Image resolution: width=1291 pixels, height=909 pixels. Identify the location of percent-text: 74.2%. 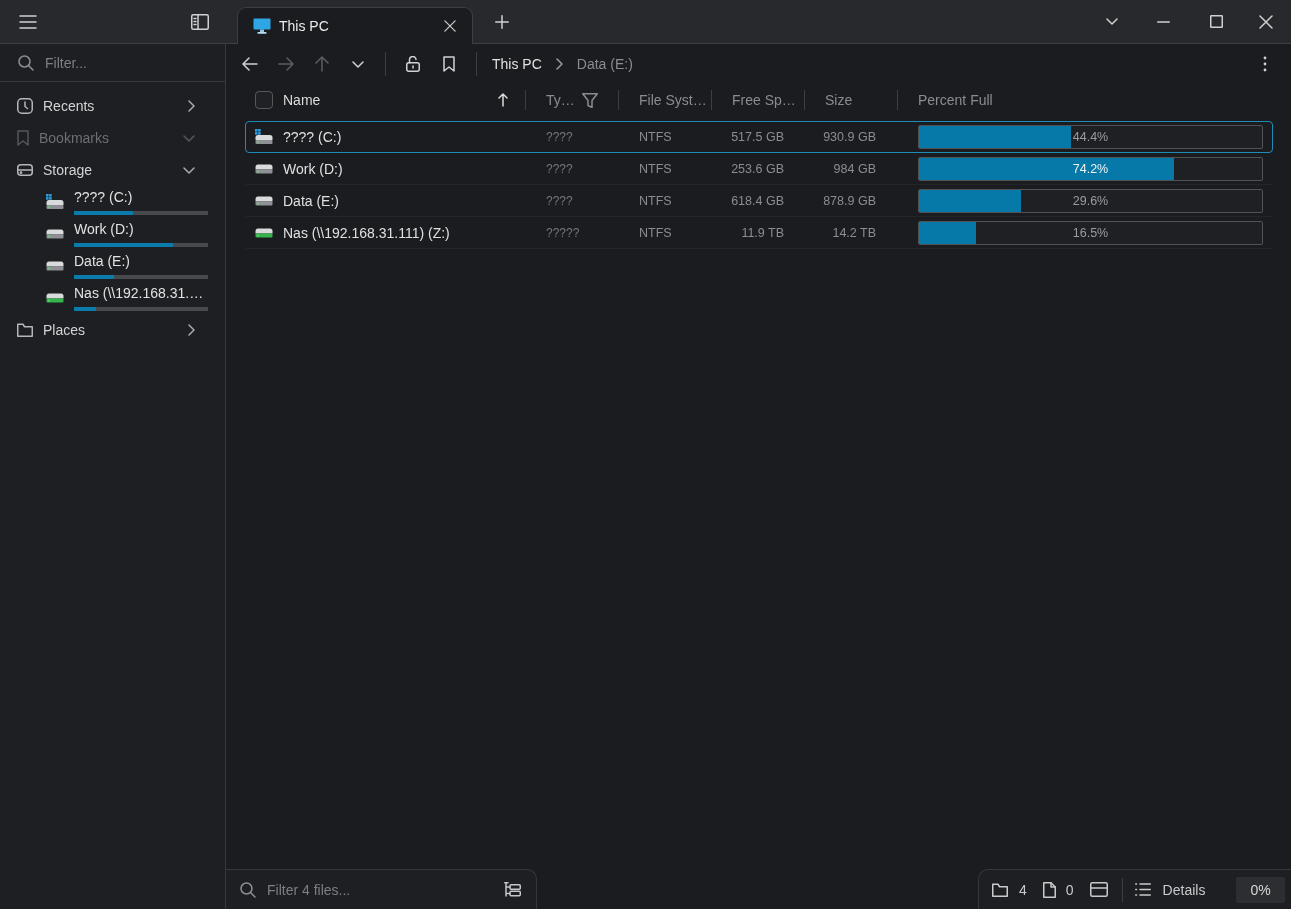
(1090, 169).